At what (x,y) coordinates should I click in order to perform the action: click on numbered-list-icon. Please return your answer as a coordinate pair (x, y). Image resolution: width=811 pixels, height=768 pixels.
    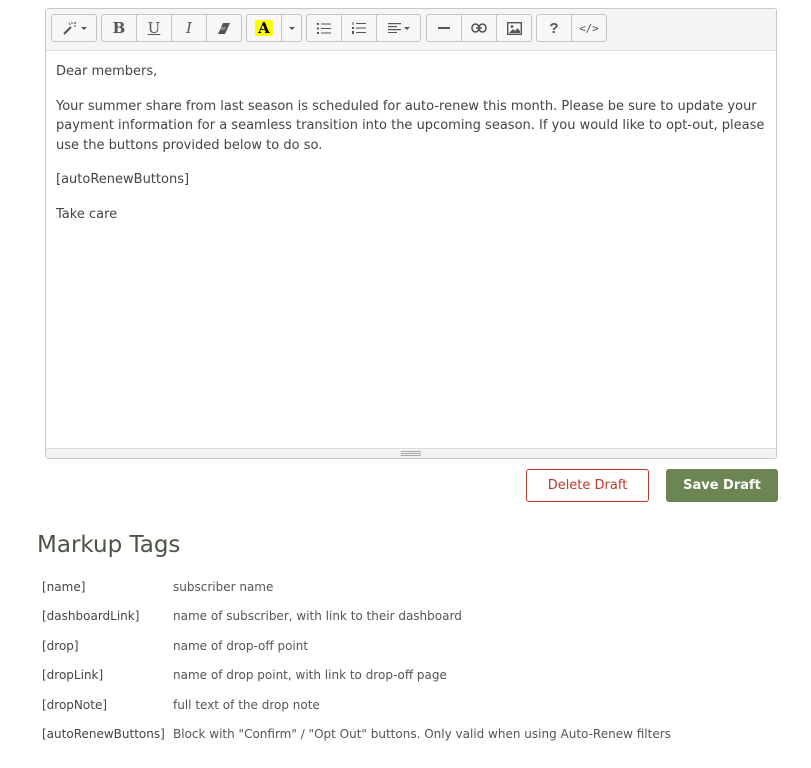
    Looking at the image, I should click on (359, 28).